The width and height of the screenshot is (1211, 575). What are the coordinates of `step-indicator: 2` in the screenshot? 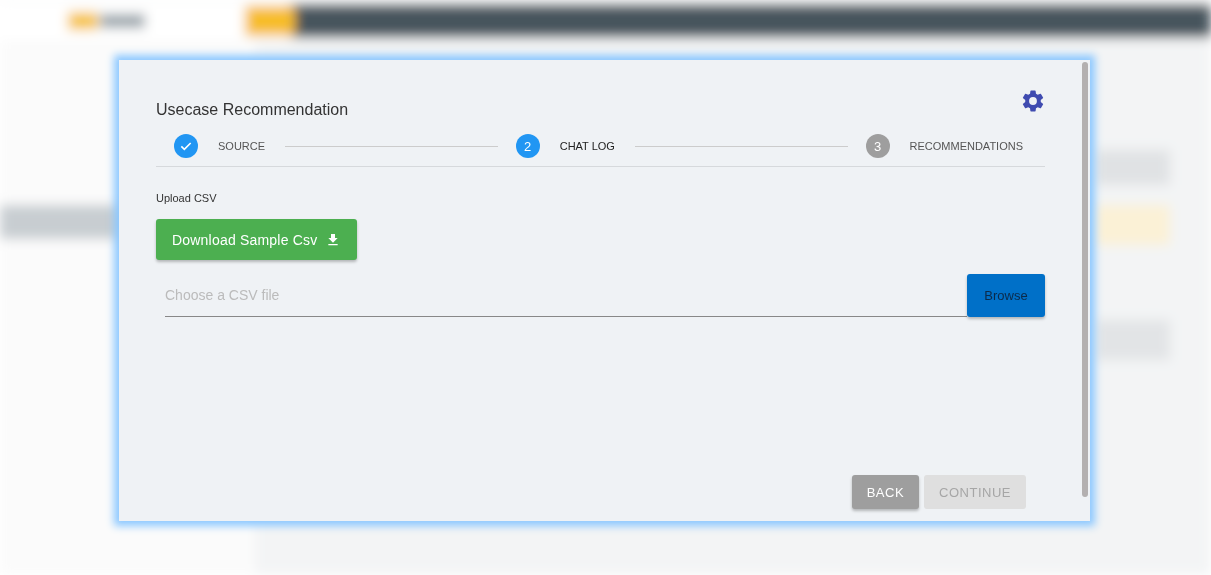 It's located at (527, 146).